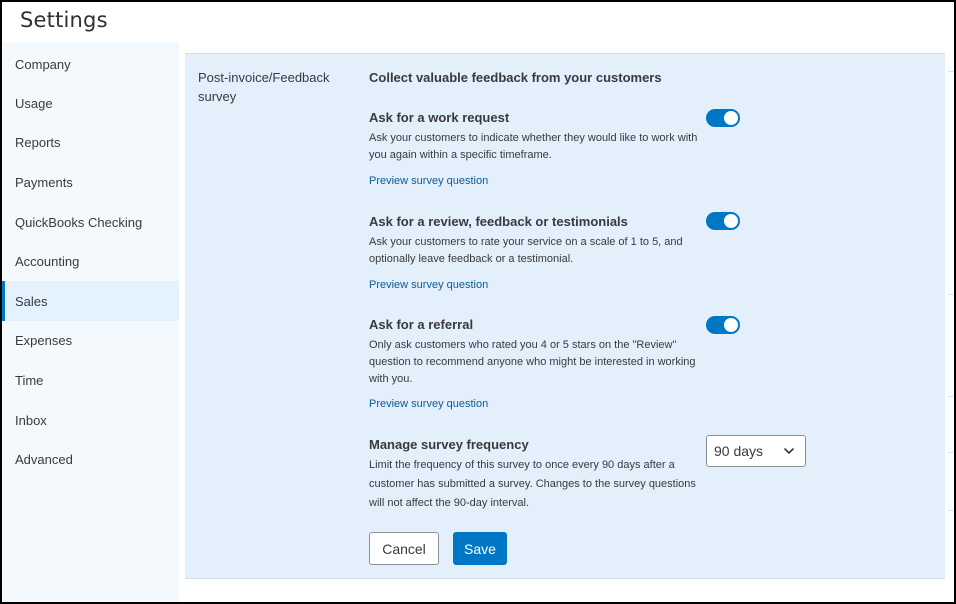 The image size is (956, 604). Describe the element at coordinates (723, 325) in the screenshot. I see `referral-toggle` at that location.